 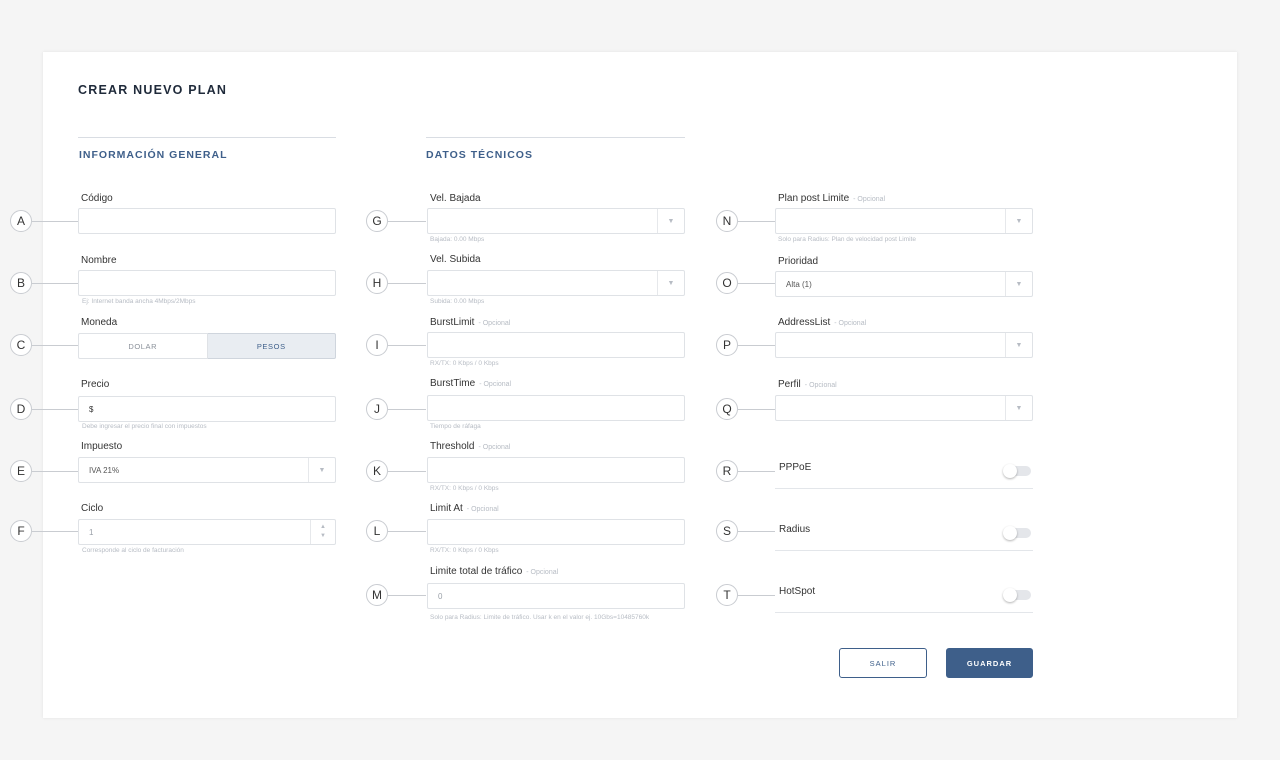 I want to click on marker-t: T, so click(x=727, y=595).